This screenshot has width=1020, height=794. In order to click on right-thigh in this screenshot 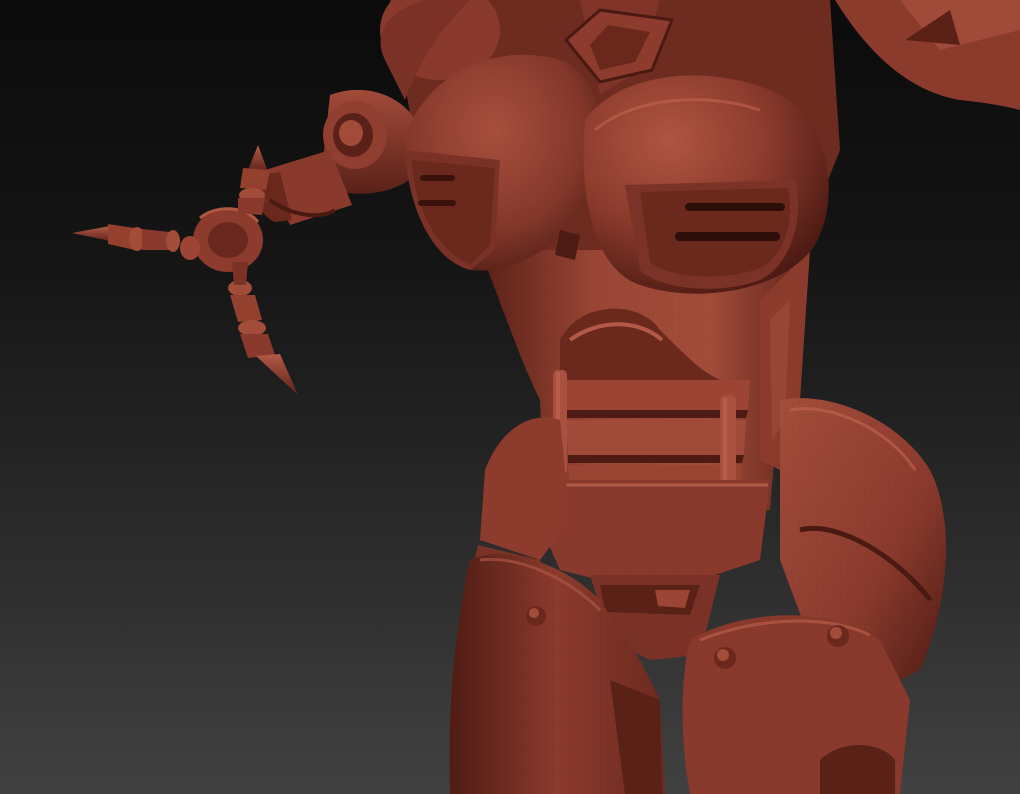, I will do `click(796, 704)`.